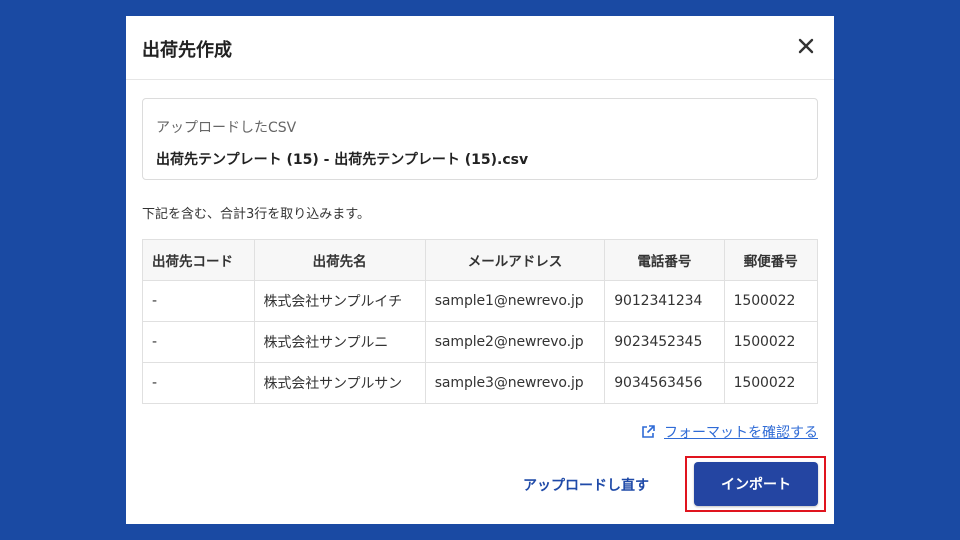  I want to click on close-icon, so click(806, 46).